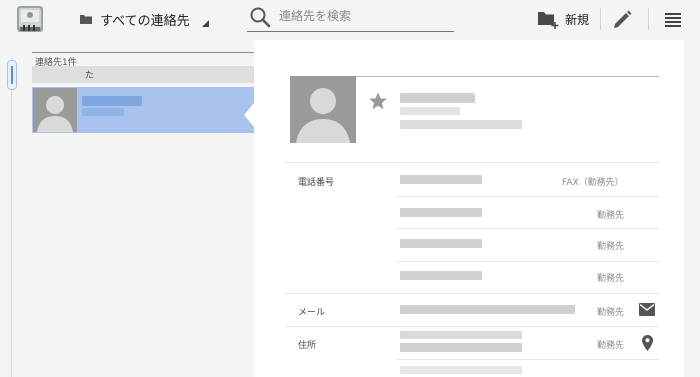 Image resolution: width=700 pixels, height=377 pixels. What do you see at coordinates (11, 217) in the screenshot?
I see `fast-scroll-track` at bounding box center [11, 217].